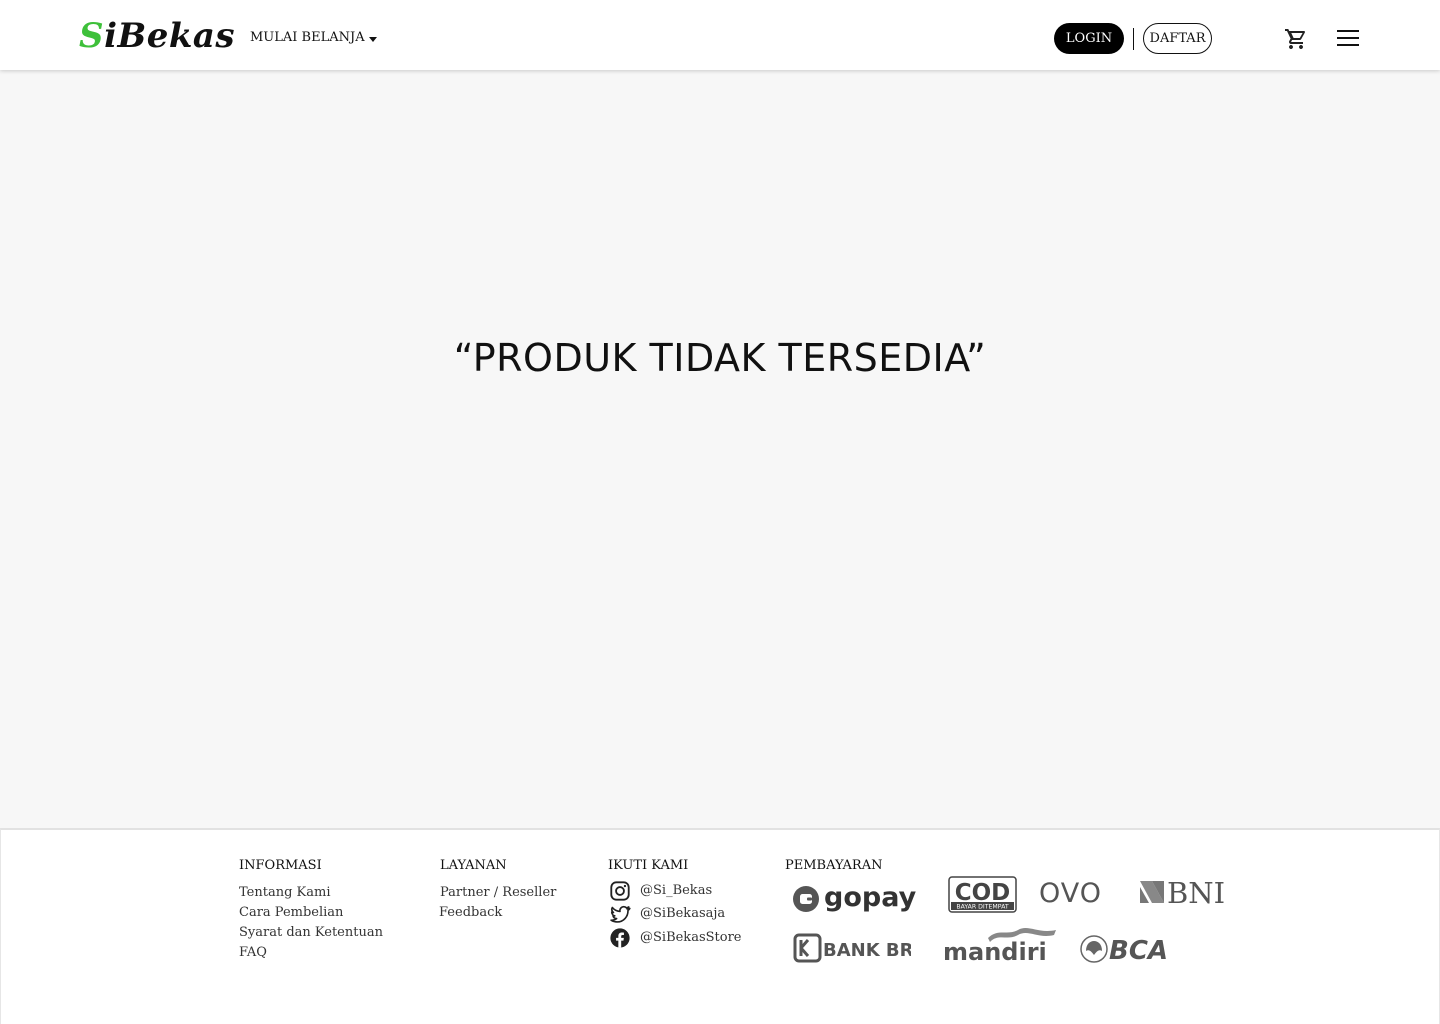  I want to click on site-logo: SiBekas, so click(157, 36).